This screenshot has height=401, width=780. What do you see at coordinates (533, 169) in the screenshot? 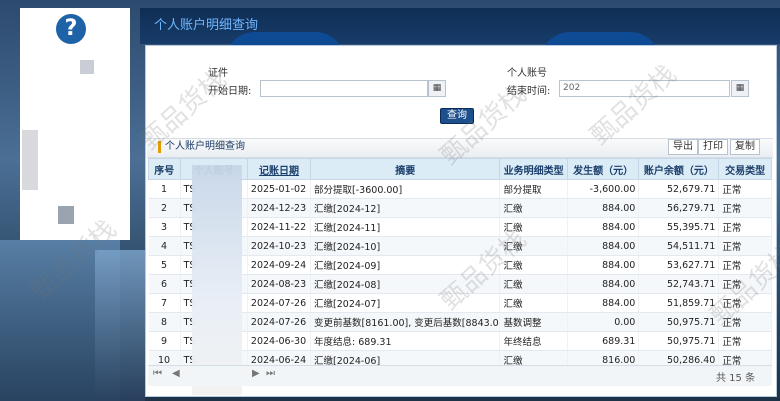
I see `column-header: 业务明细类型` at bounding box center [533, 169].